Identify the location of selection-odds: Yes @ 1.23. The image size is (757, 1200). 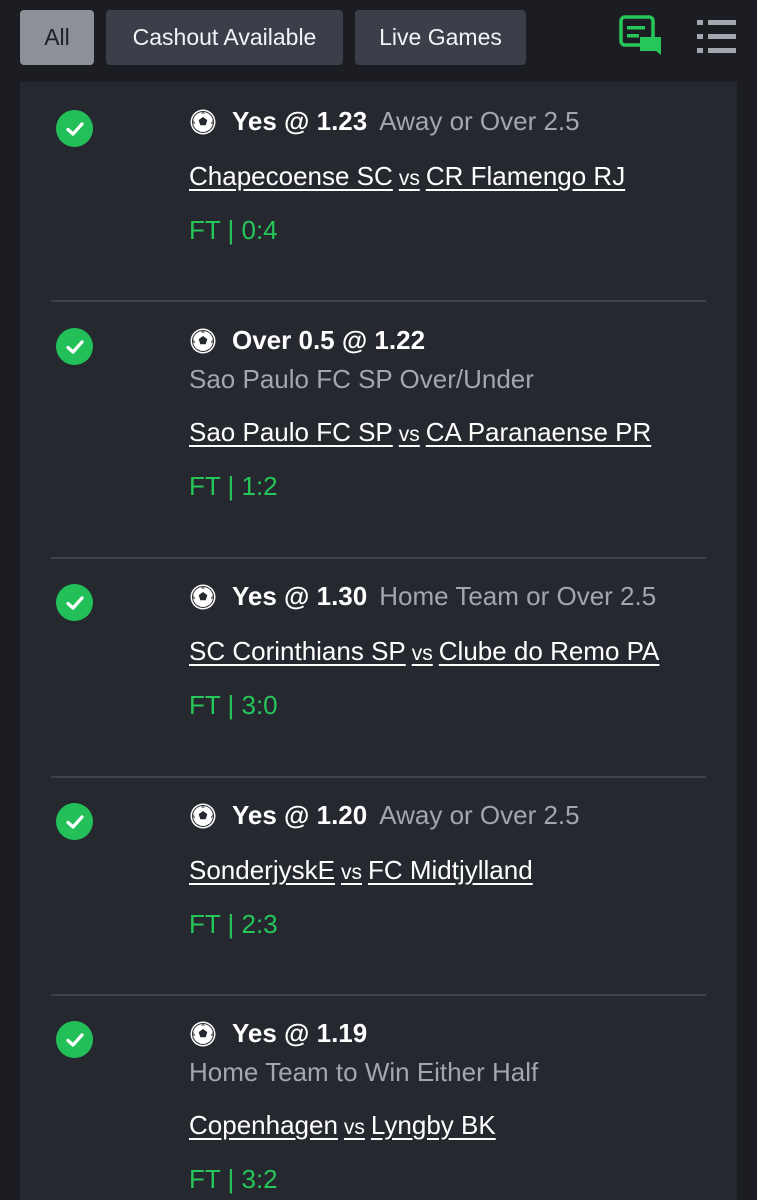
(300, 121).